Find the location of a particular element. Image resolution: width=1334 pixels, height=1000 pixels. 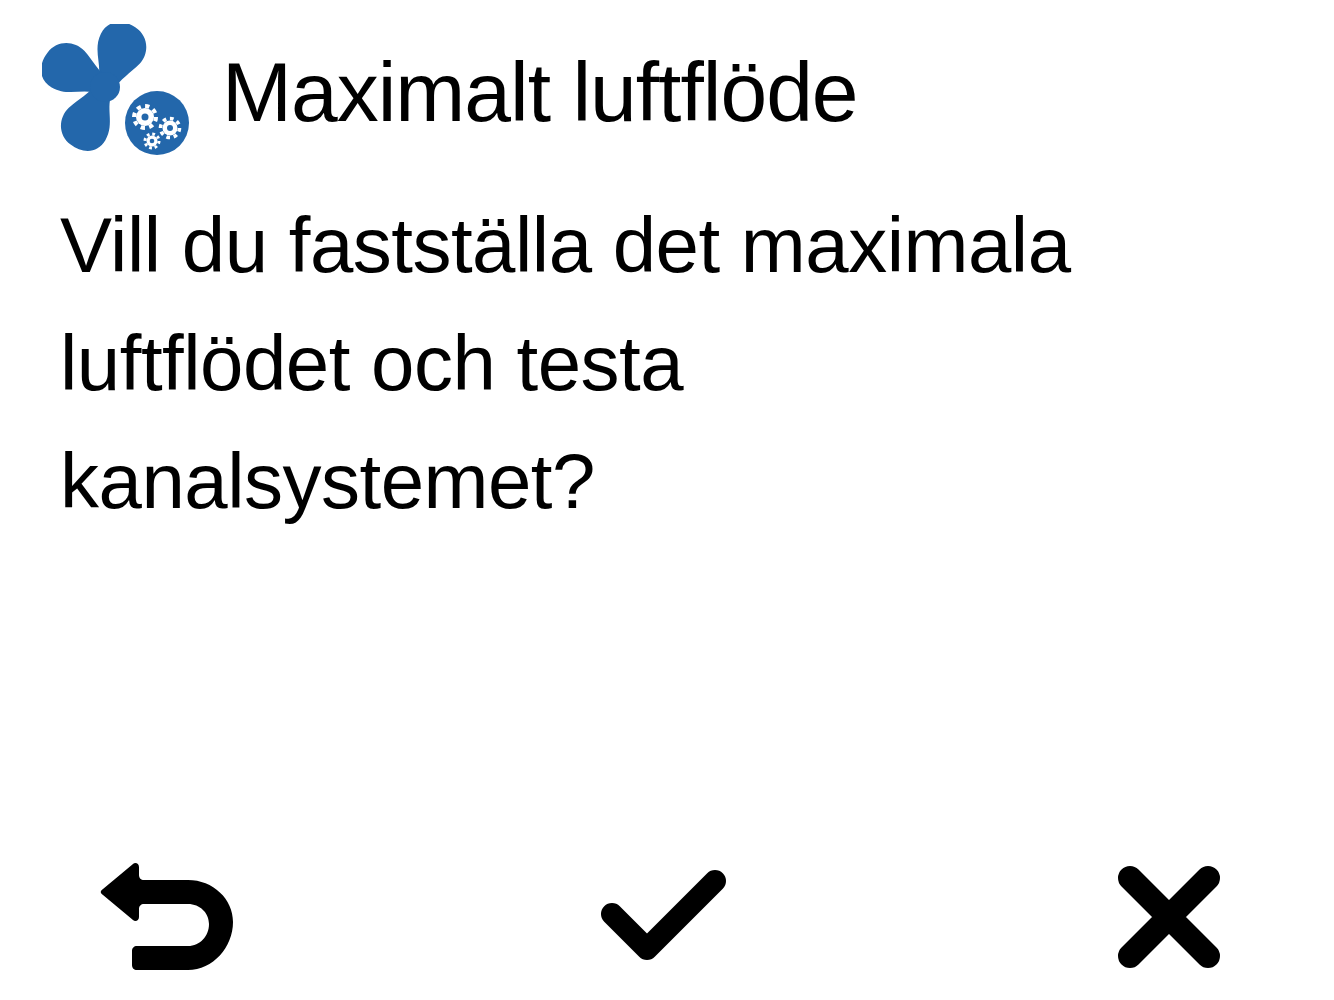

back-button is located at coordinates (167, 917).